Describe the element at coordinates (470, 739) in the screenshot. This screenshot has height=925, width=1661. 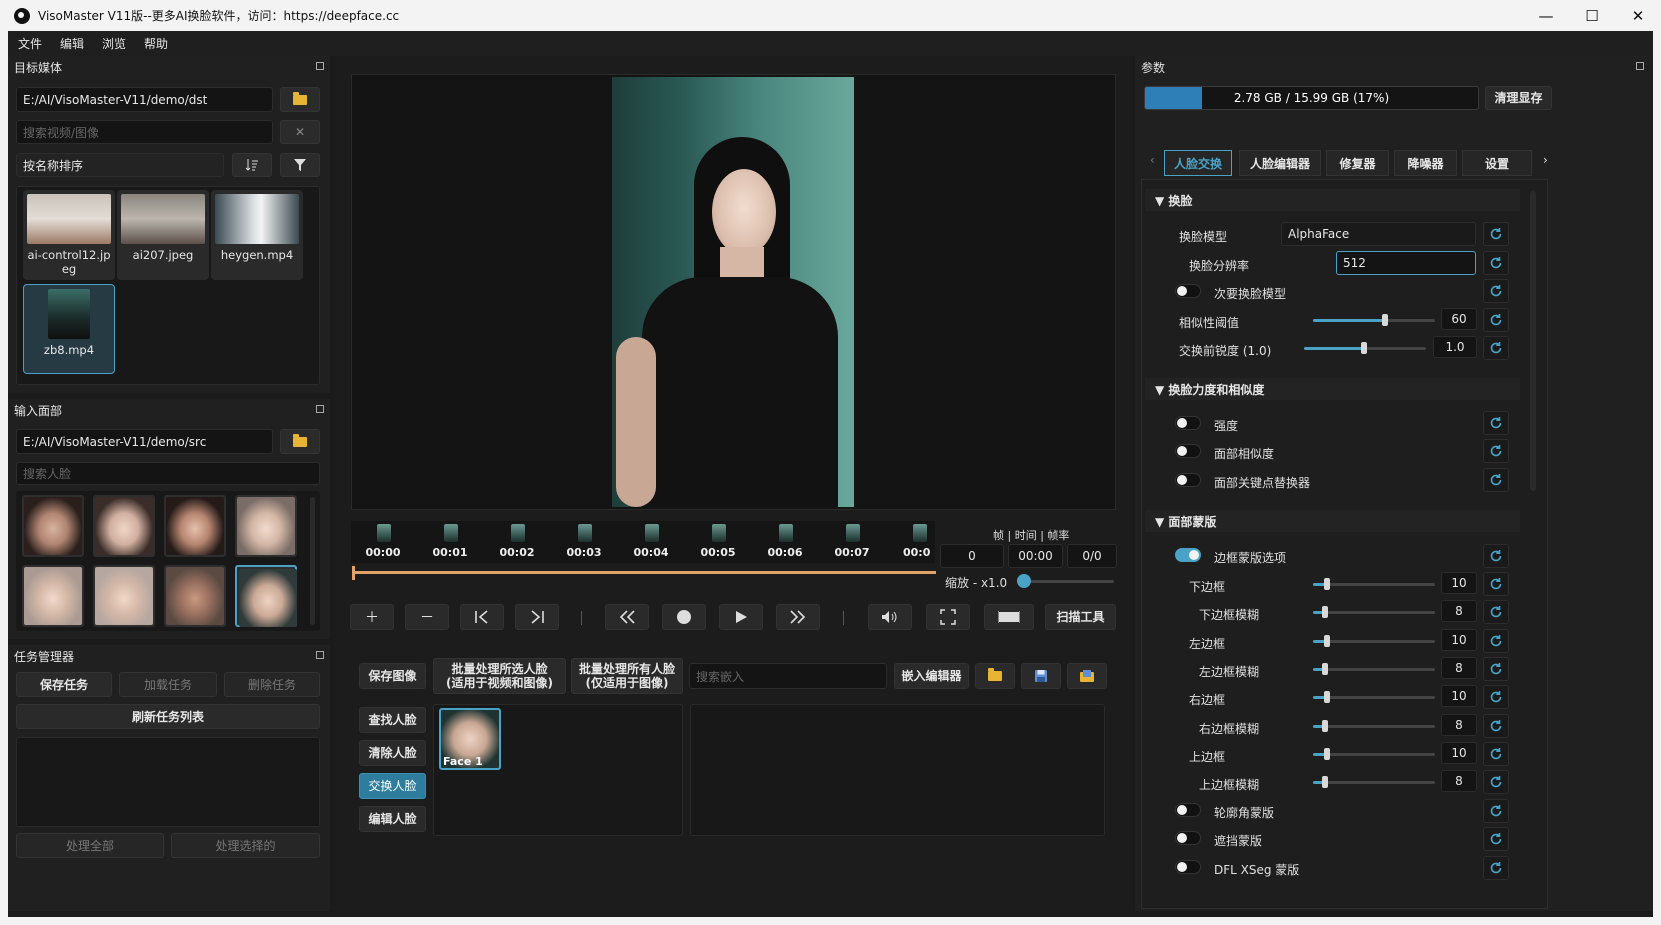
I see `detected-face: Face 1` at that location.